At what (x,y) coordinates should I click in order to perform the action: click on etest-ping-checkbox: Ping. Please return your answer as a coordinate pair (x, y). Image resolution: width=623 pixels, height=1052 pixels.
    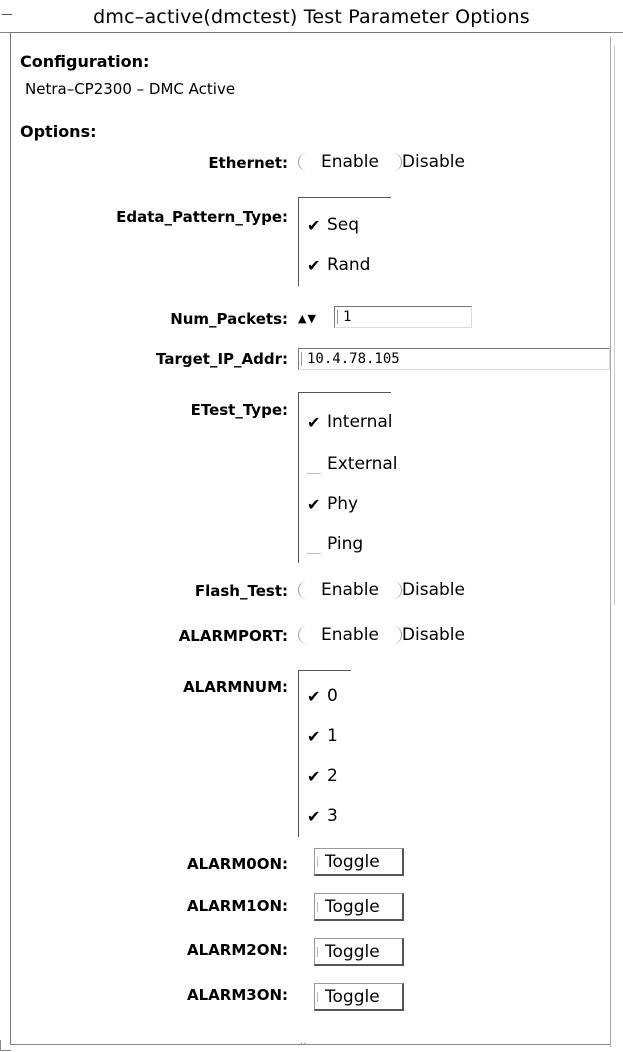
    Looking at the image, I should click on (335, 544).